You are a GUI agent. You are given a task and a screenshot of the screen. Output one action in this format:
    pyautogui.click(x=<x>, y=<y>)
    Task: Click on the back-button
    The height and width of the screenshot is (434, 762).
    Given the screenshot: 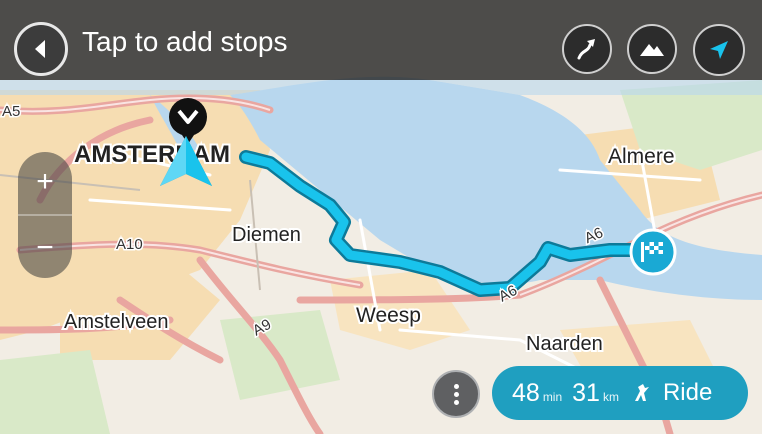 What is the action you would take?
    pyautogui.click(x=41, y=49)
    